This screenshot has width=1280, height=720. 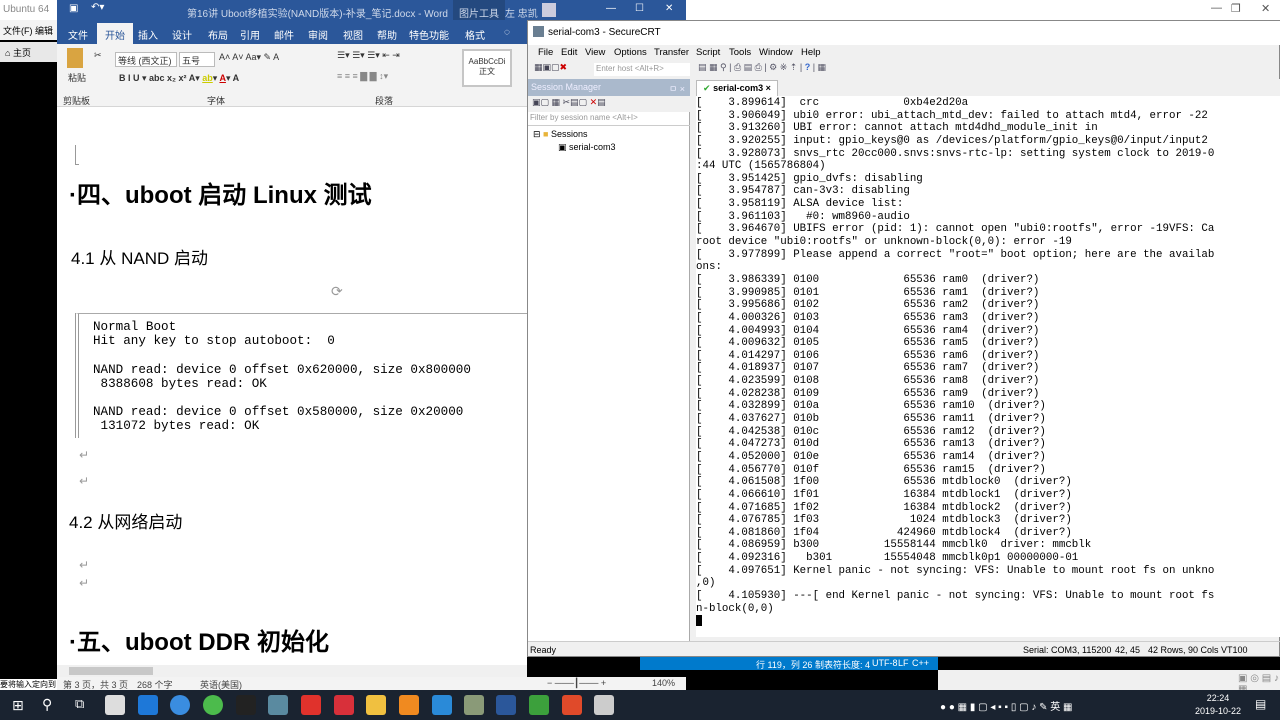 I want to click on font-grow-icons: A˄ A˅ Aa▾ ✎ A, so click(x=249, y=57).